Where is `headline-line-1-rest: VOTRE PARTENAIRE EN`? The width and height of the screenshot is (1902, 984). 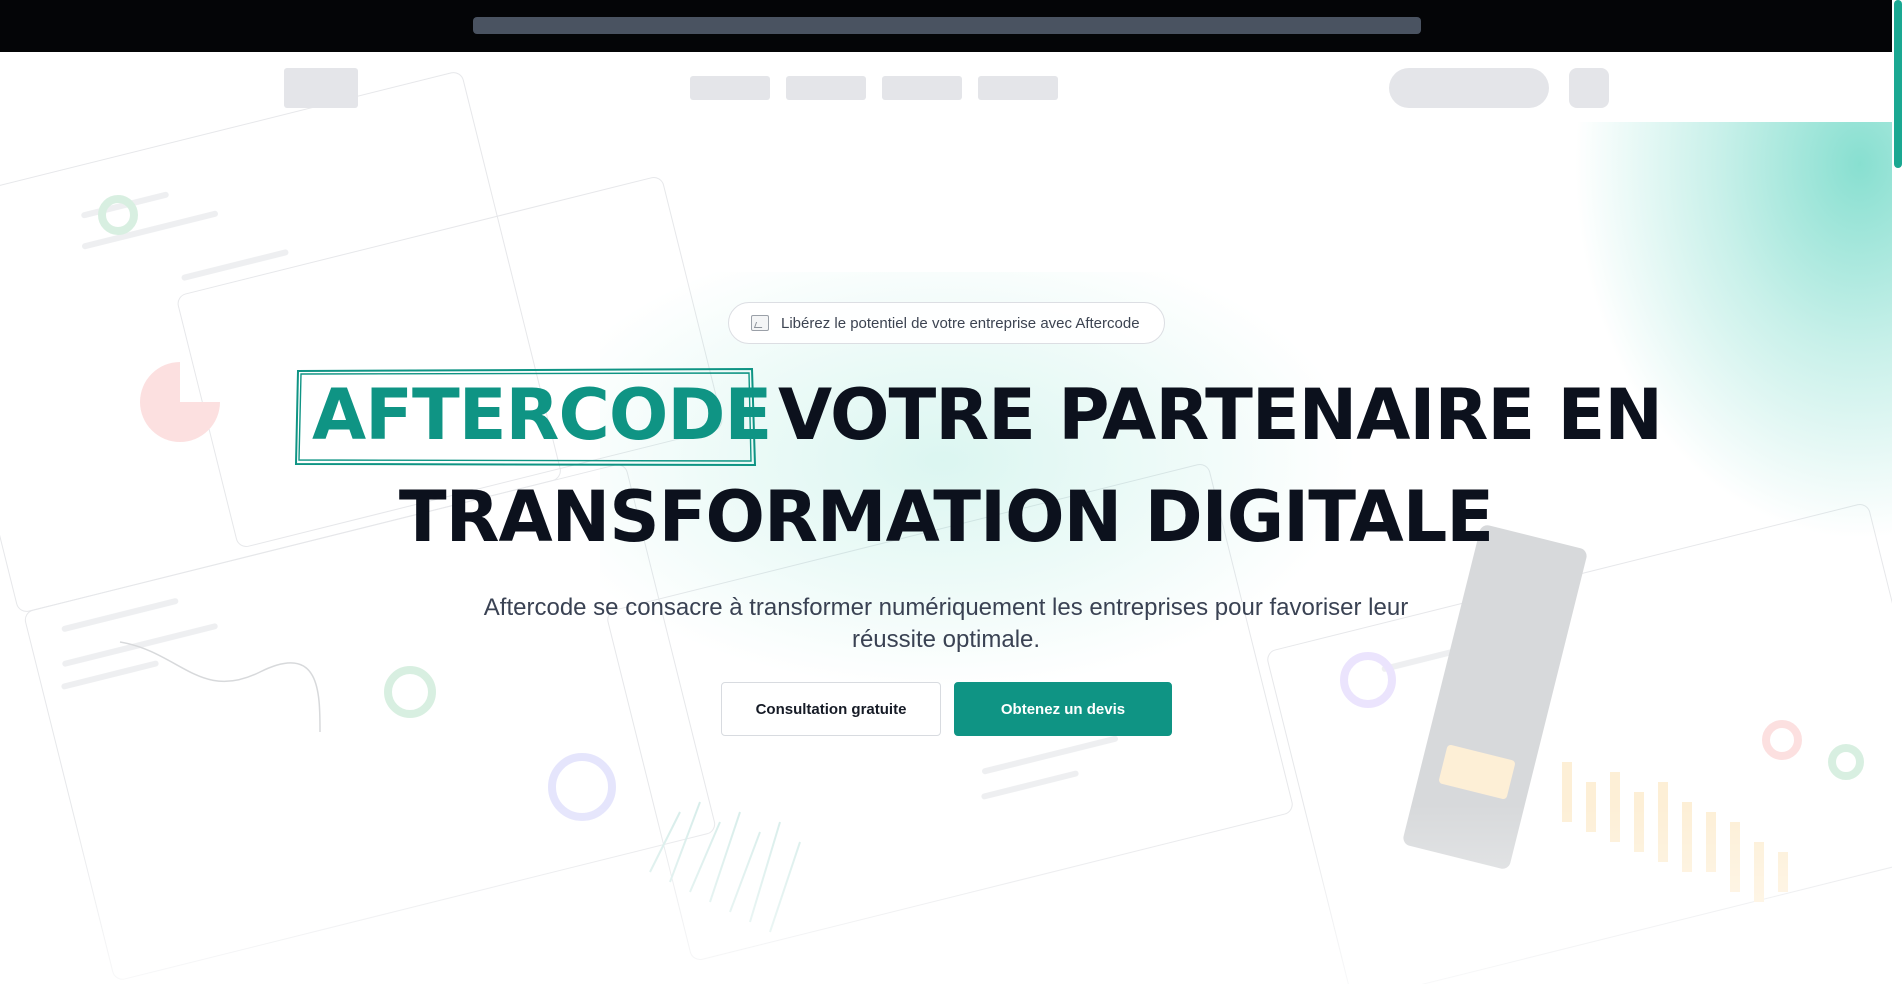
headline-line-1-rest: VOTRE PARTENAIRE EN is located at coordinates (1220, 415).